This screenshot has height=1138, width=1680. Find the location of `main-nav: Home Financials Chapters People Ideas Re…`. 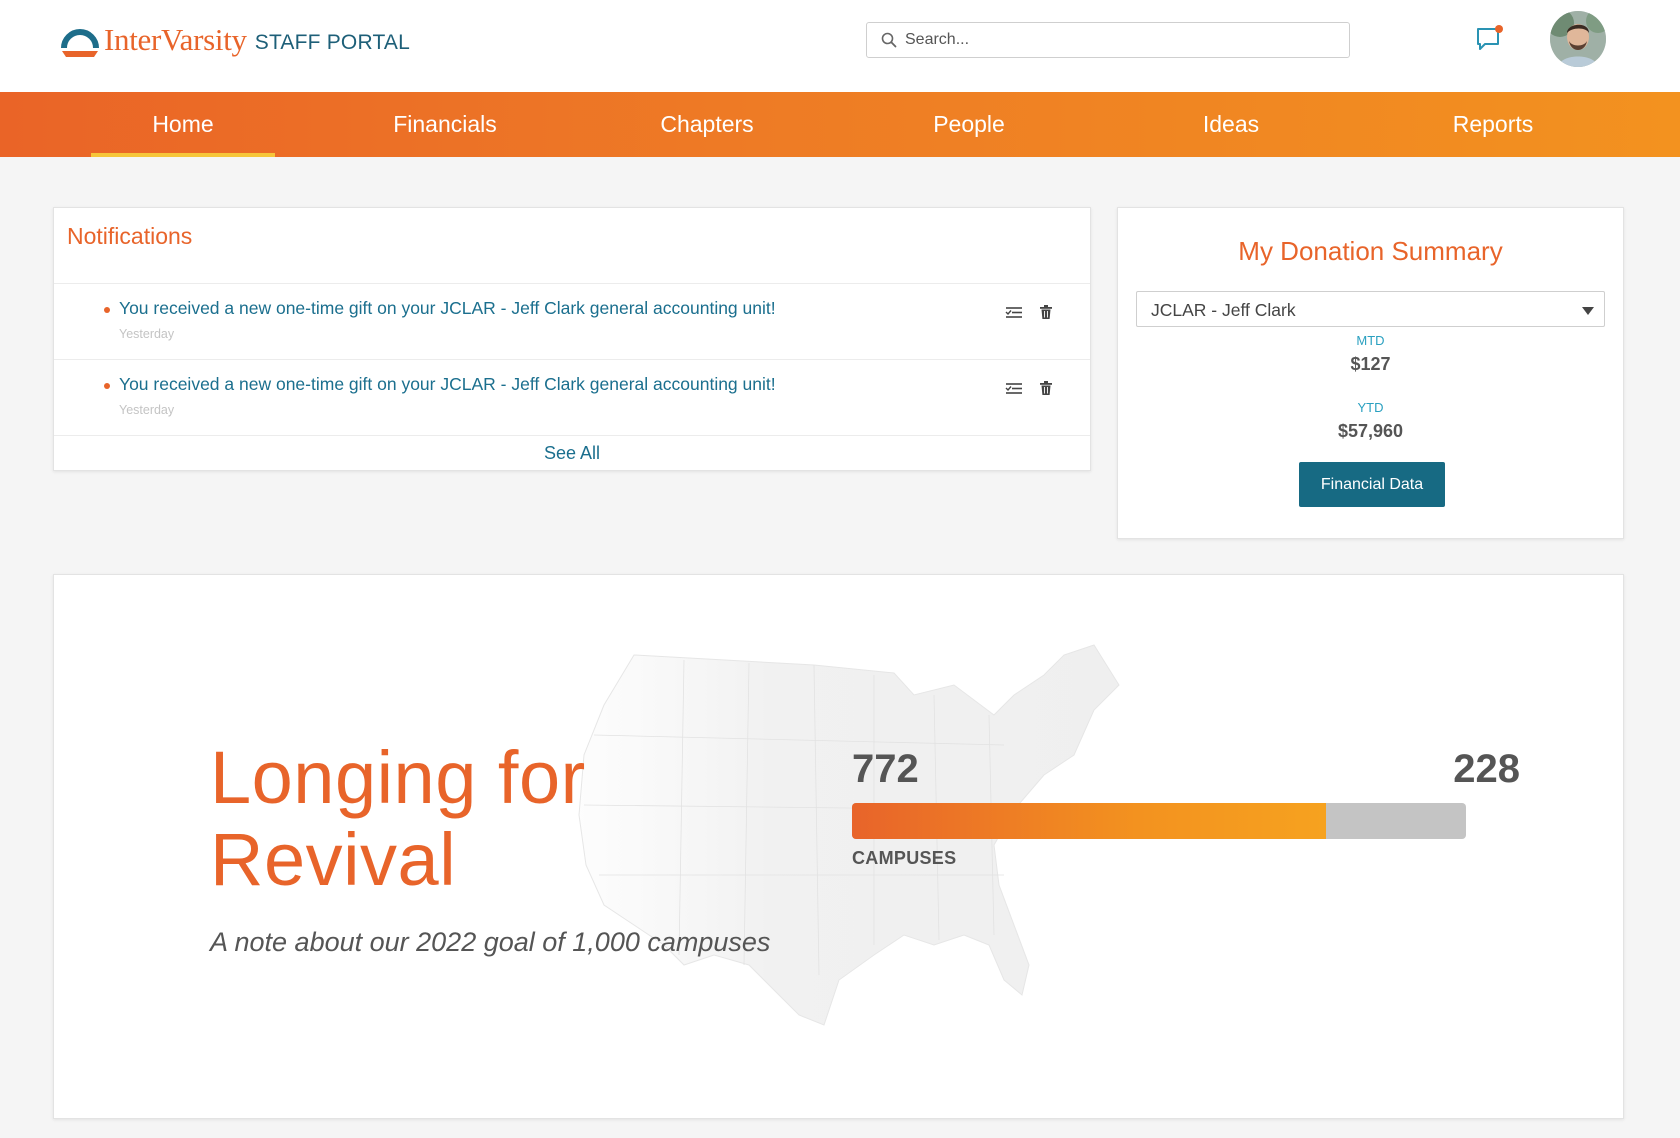

main-nav: Home Financials Chapters People Ideas Re… is located at coordinates (840, 124).